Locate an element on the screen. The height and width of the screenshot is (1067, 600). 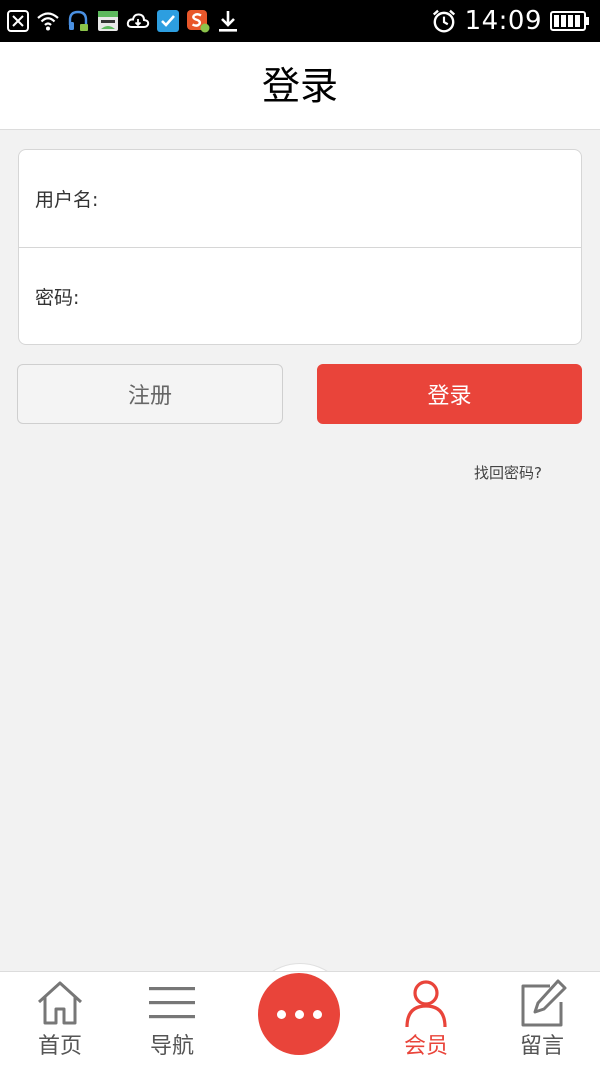
menu-icon is located at coordinates (172, 1003).